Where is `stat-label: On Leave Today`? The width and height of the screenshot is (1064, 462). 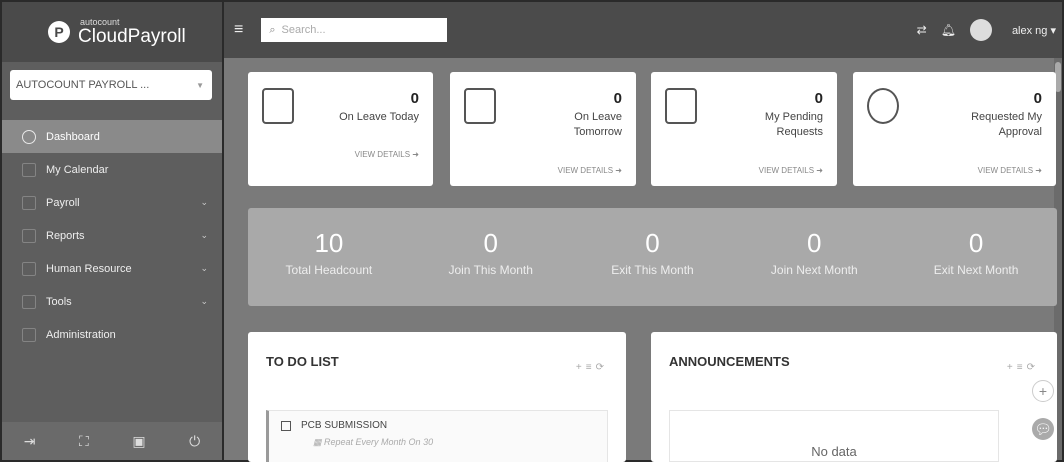 stat-label: On Leave Today is located at coordinates (379, 117).